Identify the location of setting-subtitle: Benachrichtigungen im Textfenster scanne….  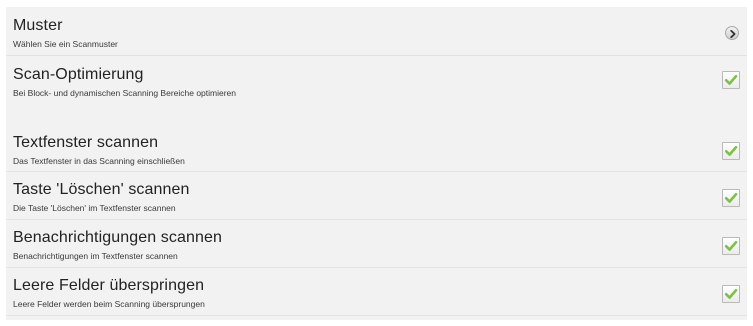
(95, 256).